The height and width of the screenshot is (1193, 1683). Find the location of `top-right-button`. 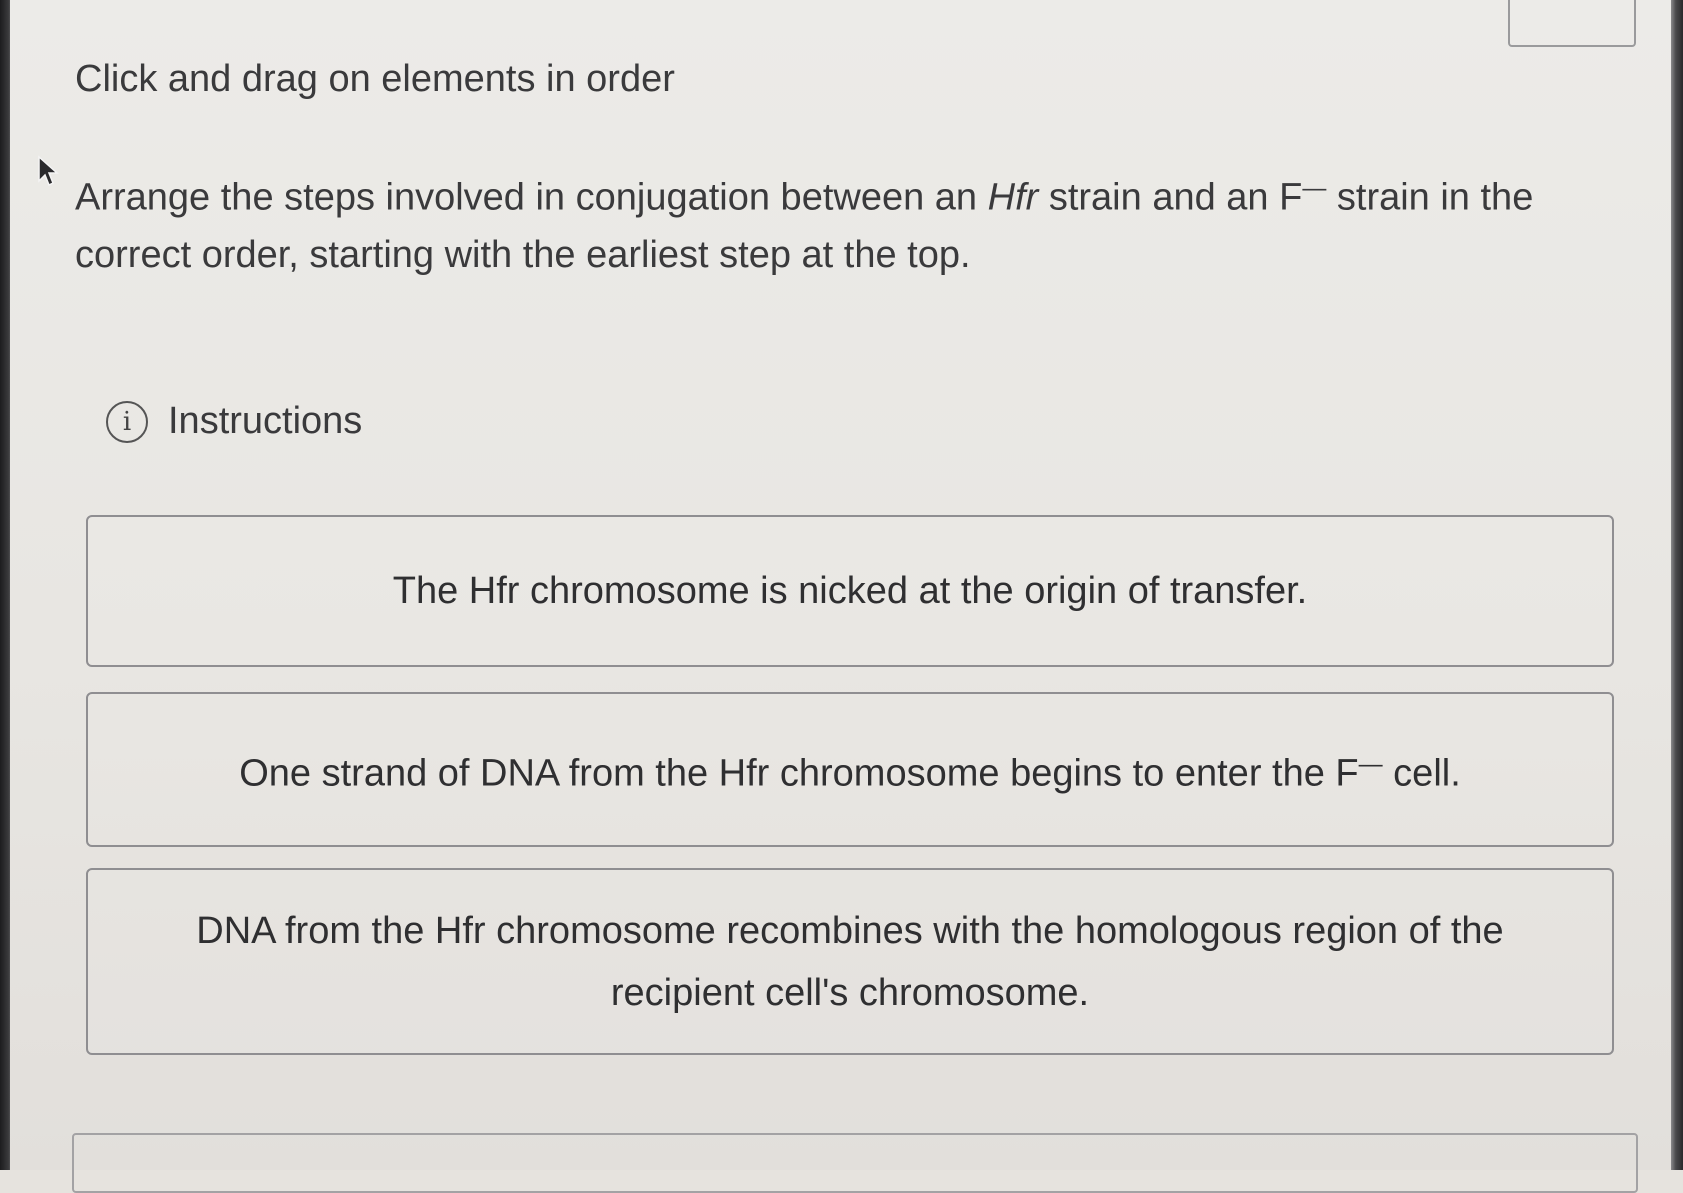

top-right-button is located at coordinates (1572, 23).